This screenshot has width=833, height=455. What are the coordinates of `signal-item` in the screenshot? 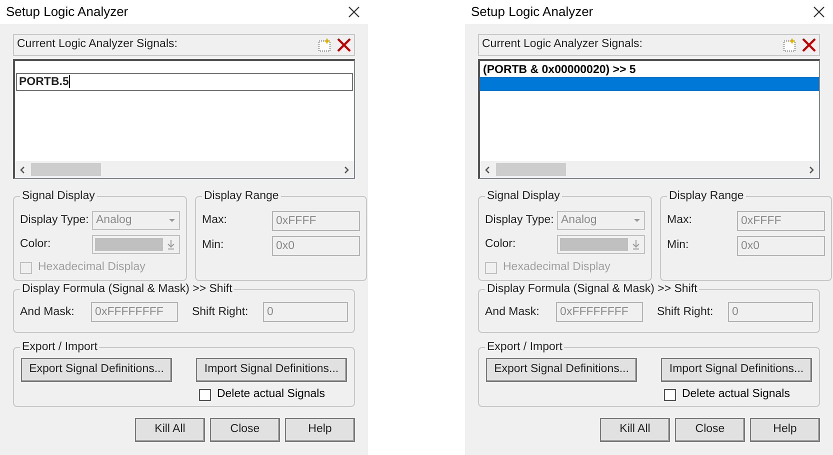 It's located at (649, 84).